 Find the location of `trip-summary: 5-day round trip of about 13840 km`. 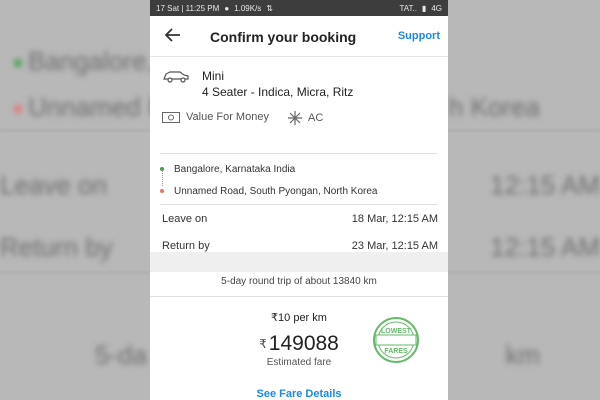

trip-summary: 5-day round trip of about 13840 km is located at coordinates (299, 281).